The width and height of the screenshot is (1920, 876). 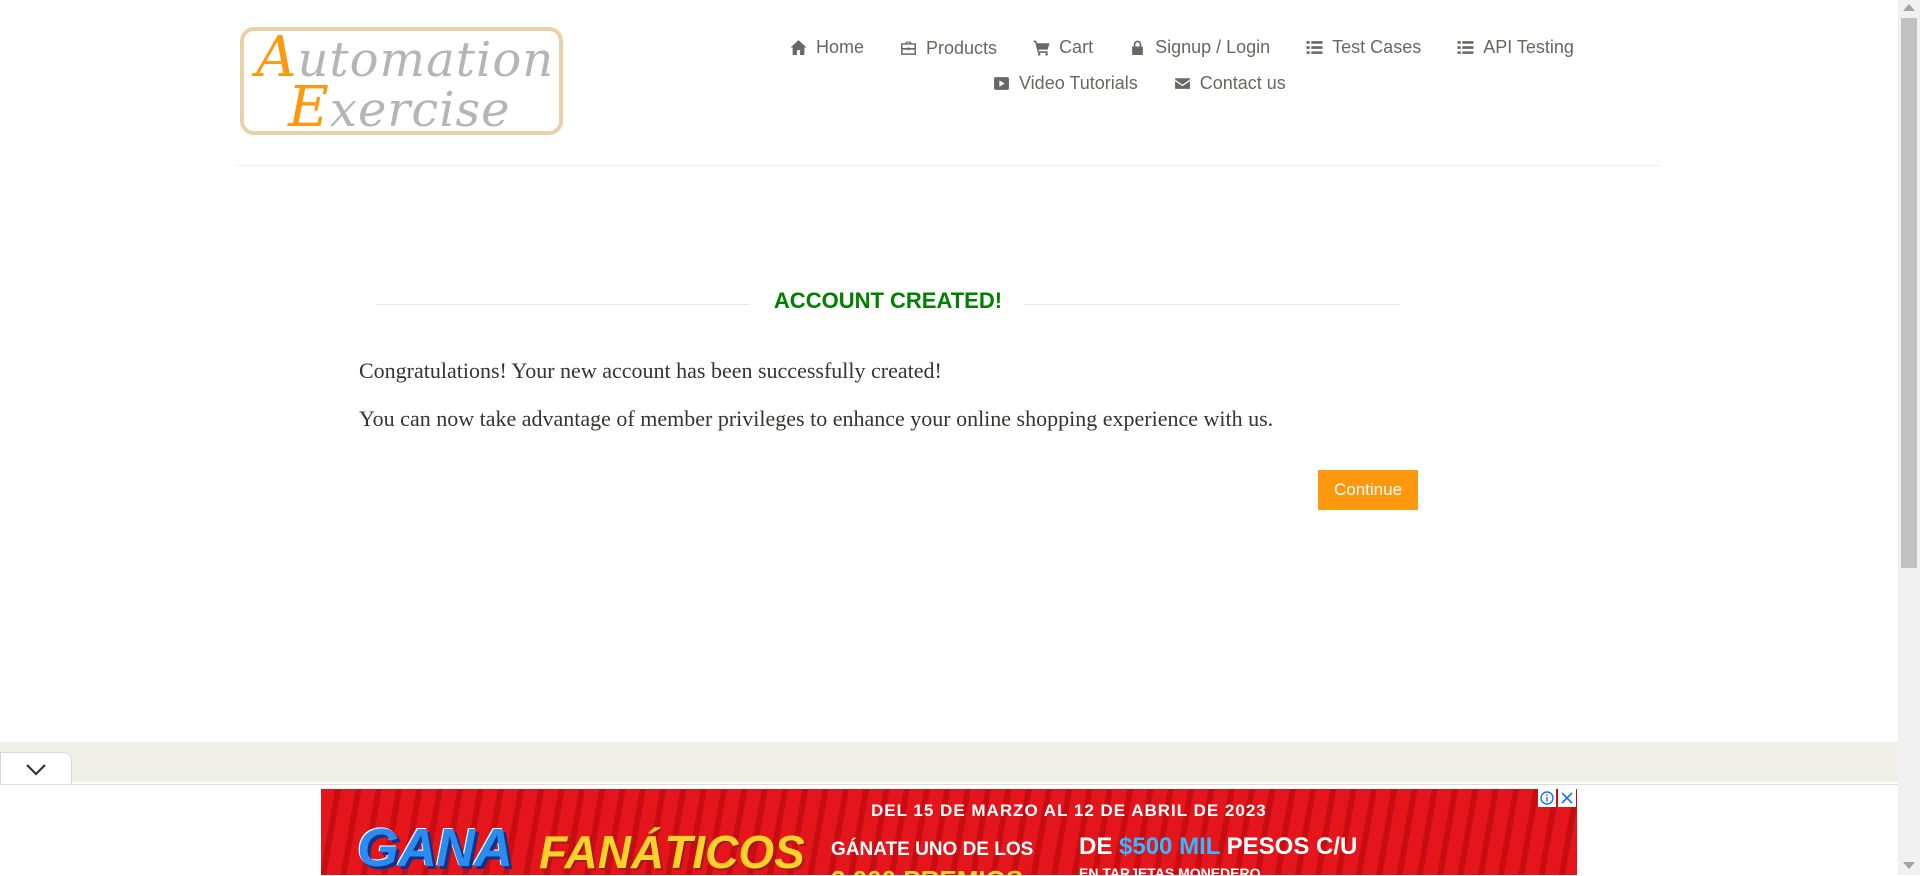 What do you see at coordinates (1169, 846) in the screenshot?
I see `ad-amount-value: $500 MIL` at bounding box center [1169, 846].